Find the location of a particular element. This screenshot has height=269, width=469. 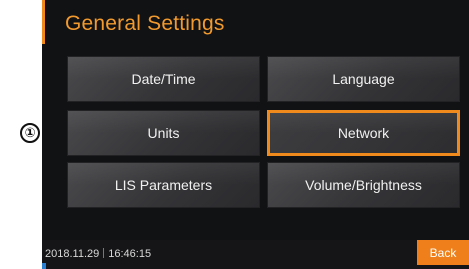

page-title: General Settings is located at coordinates (145, 23).